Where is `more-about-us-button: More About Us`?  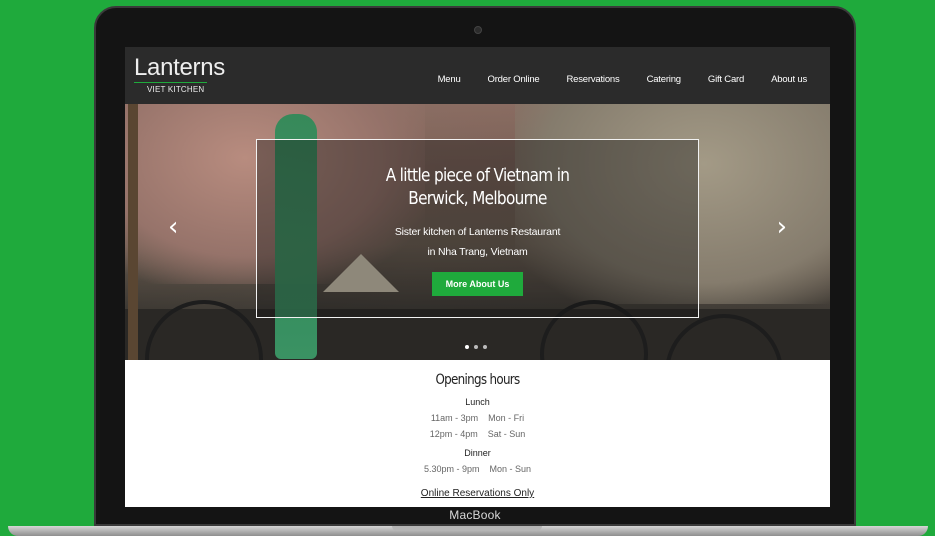
more-about-us-button: More About Us is located at coordinates (477, 284).